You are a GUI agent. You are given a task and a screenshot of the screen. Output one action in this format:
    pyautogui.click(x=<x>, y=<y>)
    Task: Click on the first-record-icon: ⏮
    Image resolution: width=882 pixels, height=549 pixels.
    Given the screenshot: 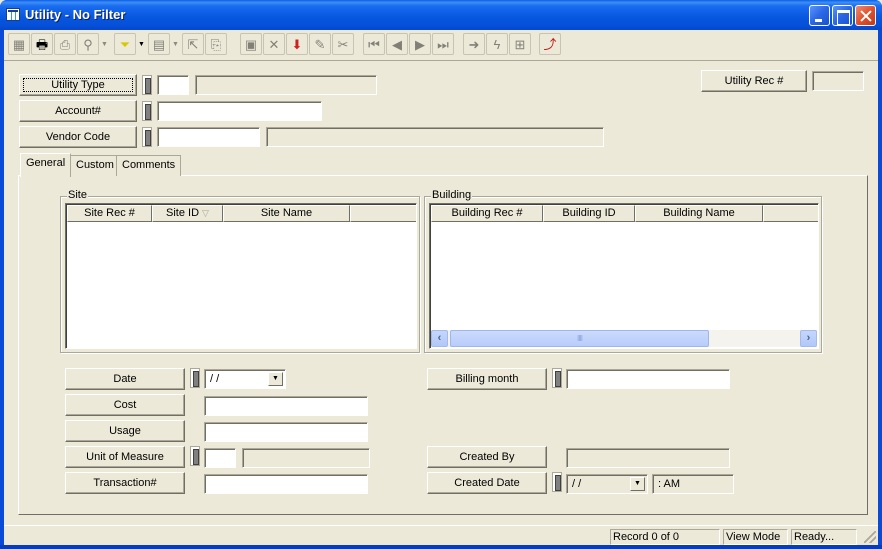 What is the action you would take?
    pyautogui.click(x=374, y=44)
    